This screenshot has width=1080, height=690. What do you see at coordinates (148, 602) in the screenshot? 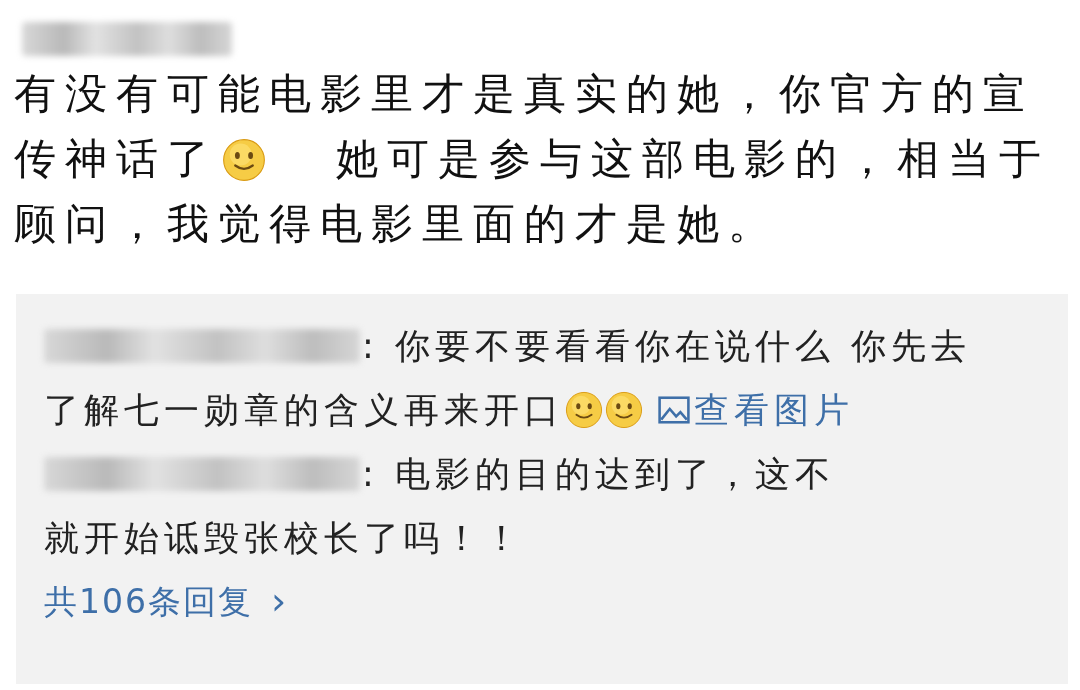
I see `more-replies-link: 共106条回复` at bounding box center [148, 602].